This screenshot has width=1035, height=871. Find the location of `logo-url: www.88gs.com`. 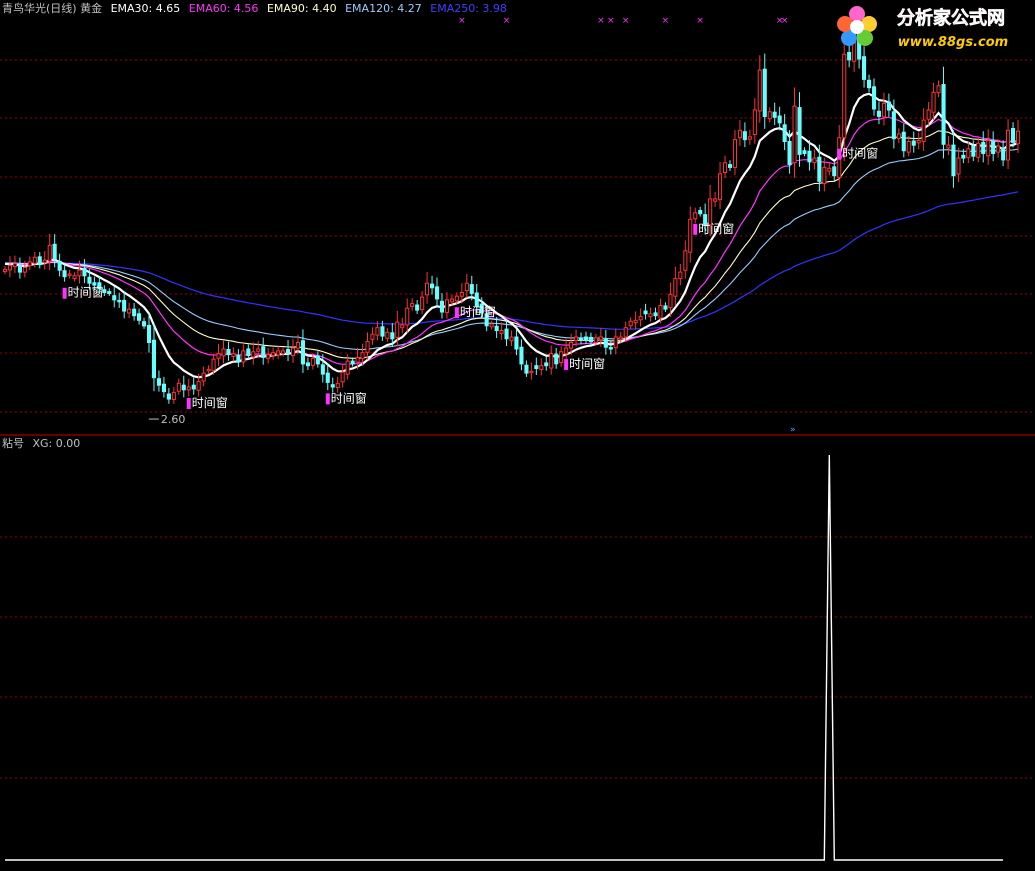

logo-url: www.88gs.com is located at coordinates (953, 42).